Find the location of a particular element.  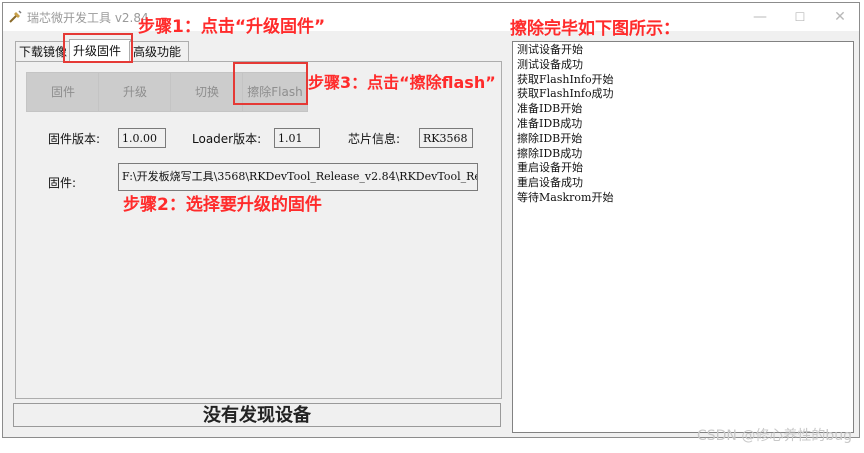

erase-done-annotation: 擦除完毕如下图所示： is located at coordinates (595, 29).